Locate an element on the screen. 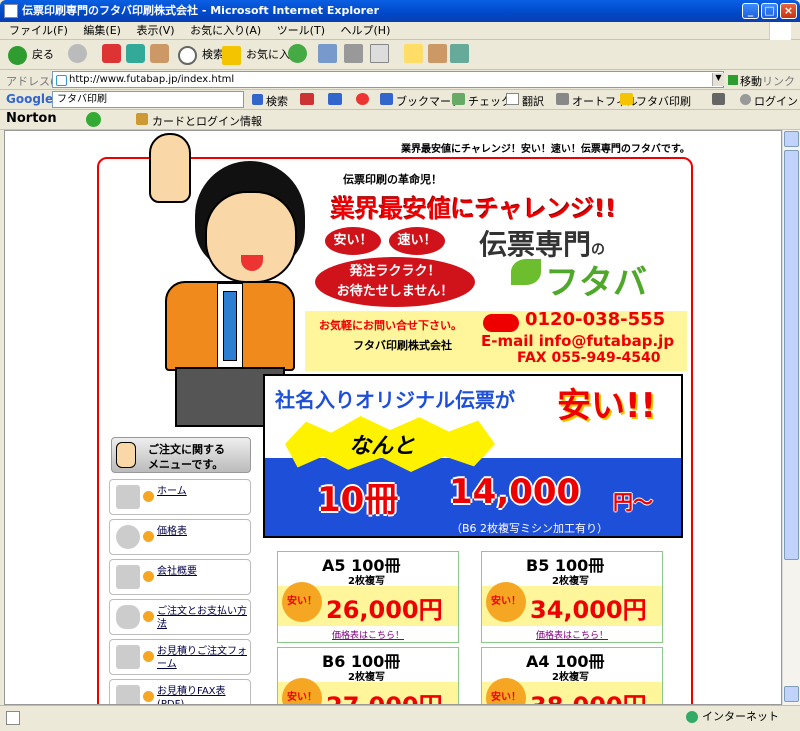 The height and width of the screenshot is (731, 800). news-icon is located at coordinates (335, 99).